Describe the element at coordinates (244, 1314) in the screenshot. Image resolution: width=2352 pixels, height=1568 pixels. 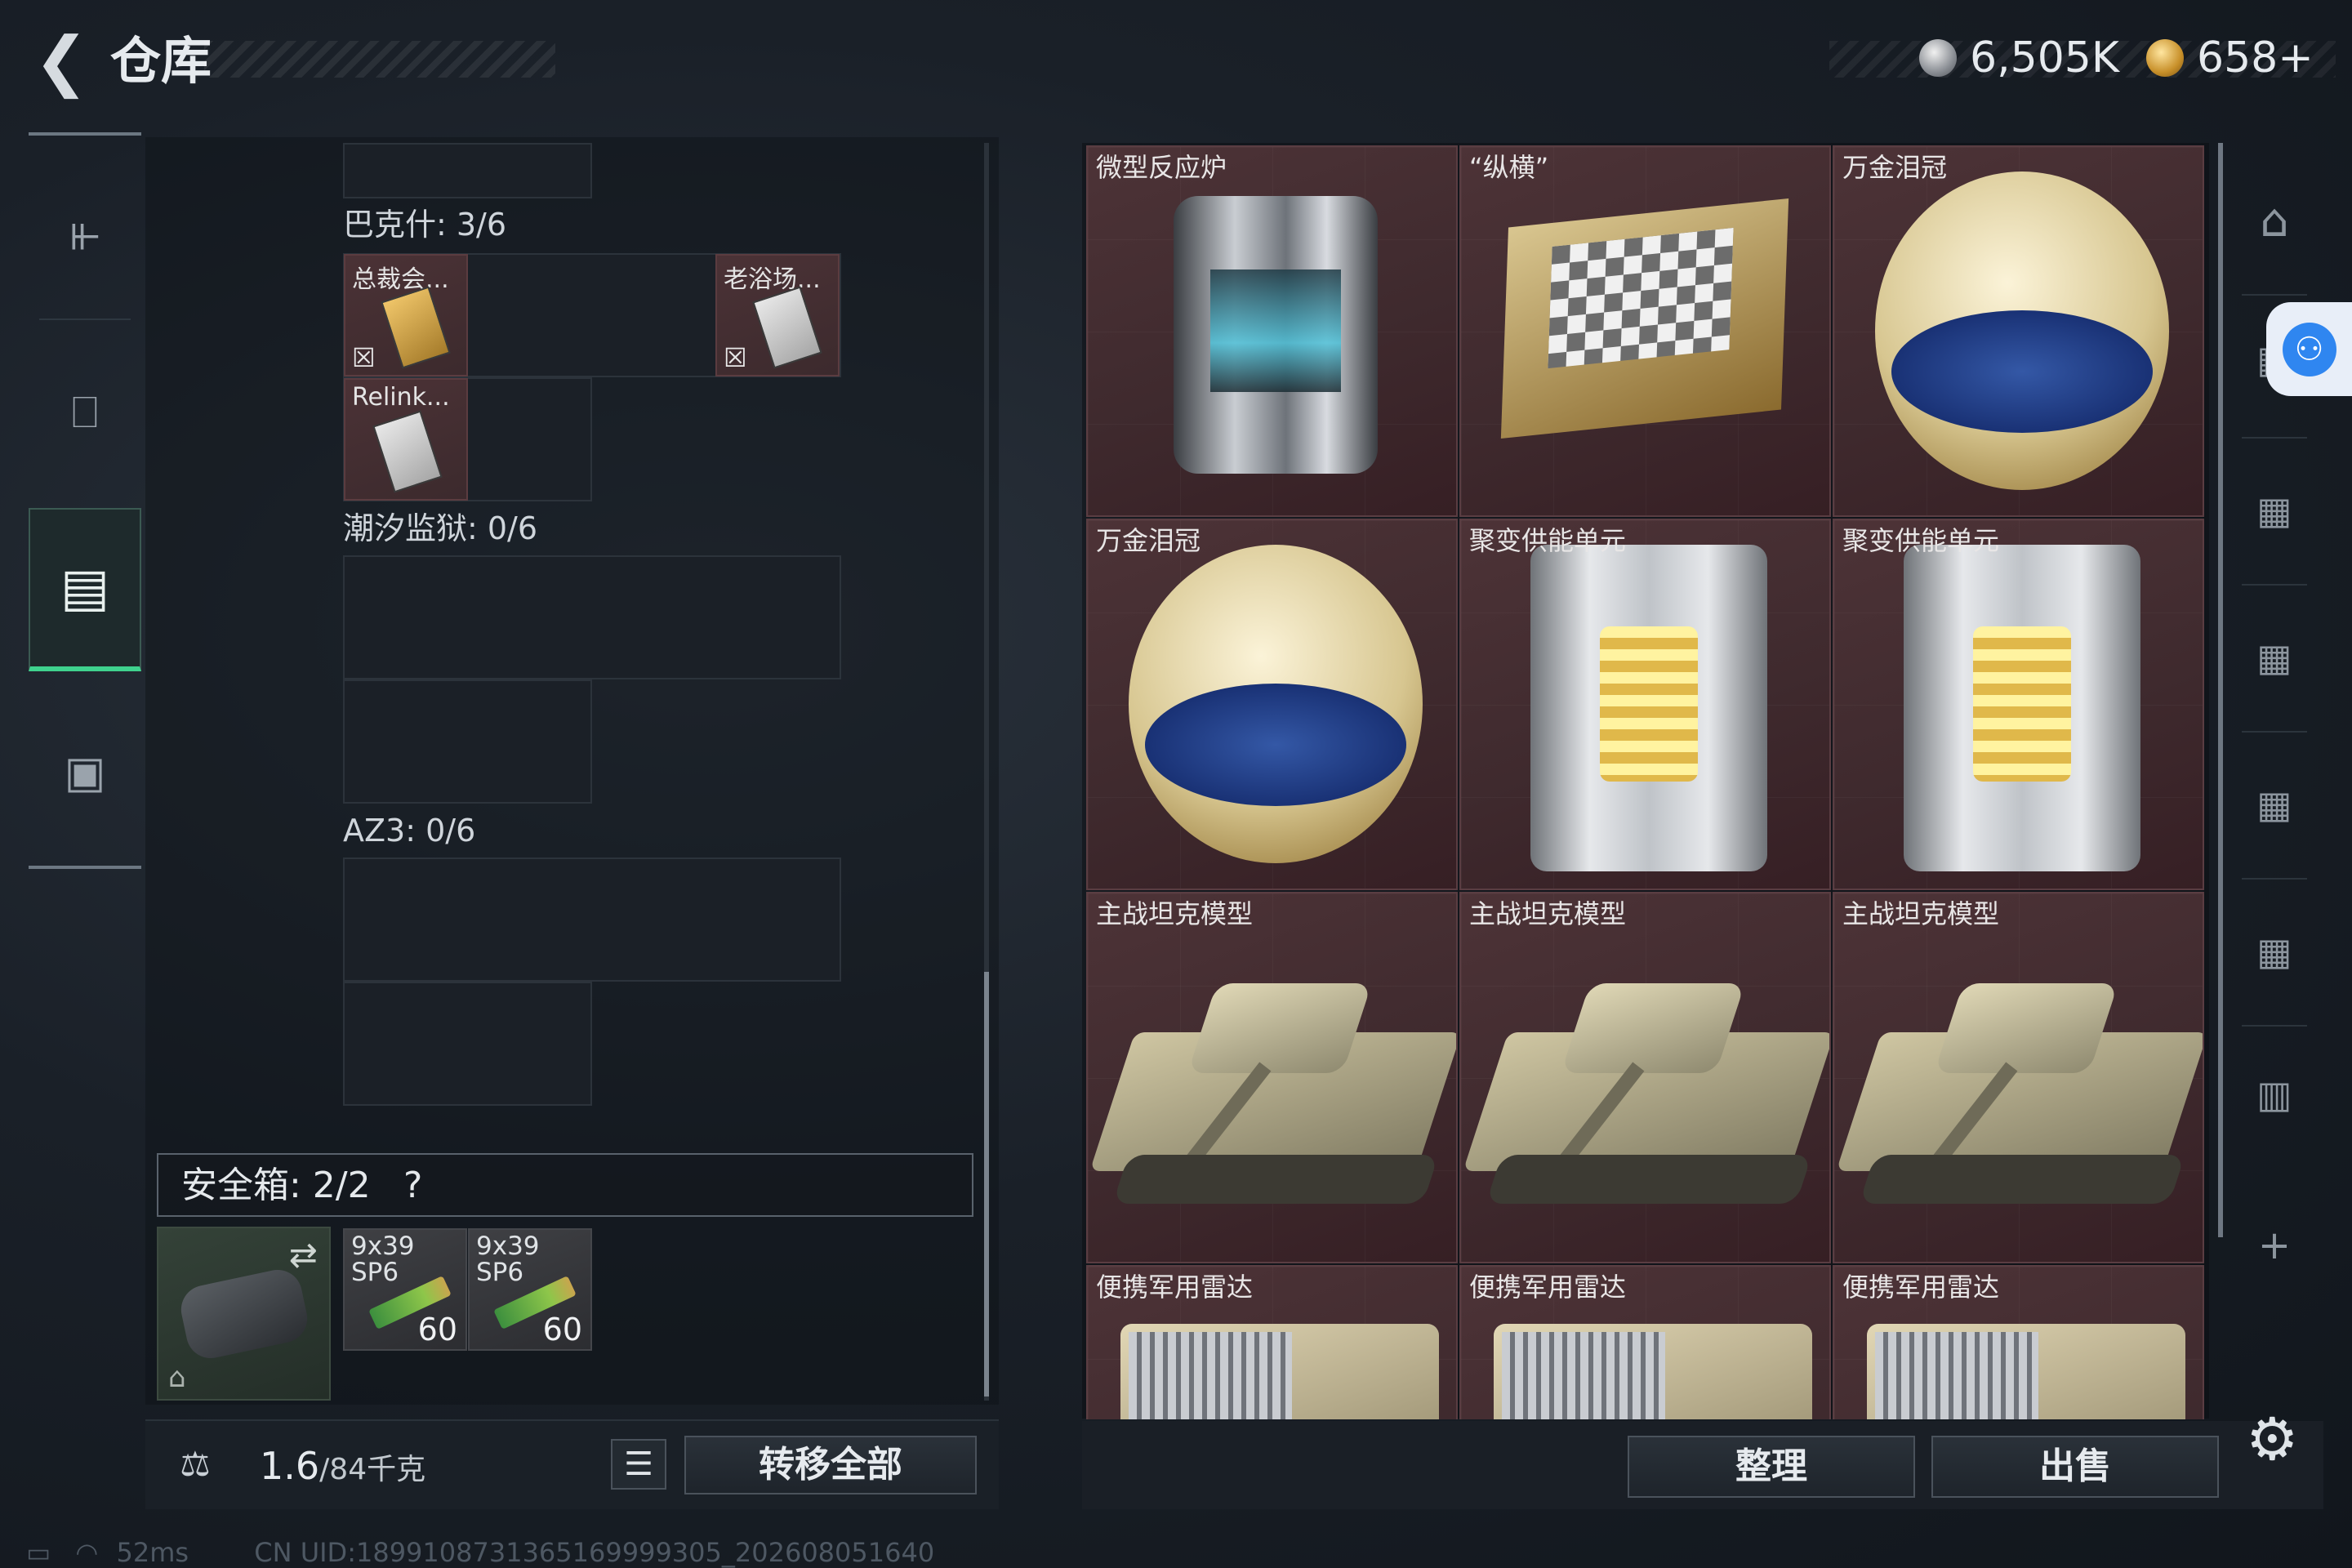
I see `safe-case-slot: ⇄ ⌂` at that location.